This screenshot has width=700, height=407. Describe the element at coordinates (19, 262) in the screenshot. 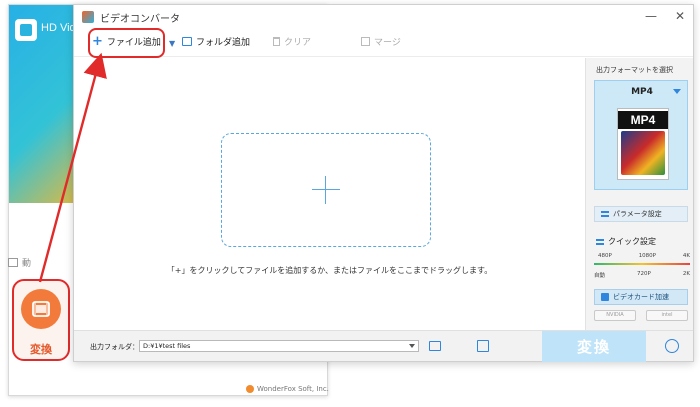

I see `launcher-side-item: 動` at that location.